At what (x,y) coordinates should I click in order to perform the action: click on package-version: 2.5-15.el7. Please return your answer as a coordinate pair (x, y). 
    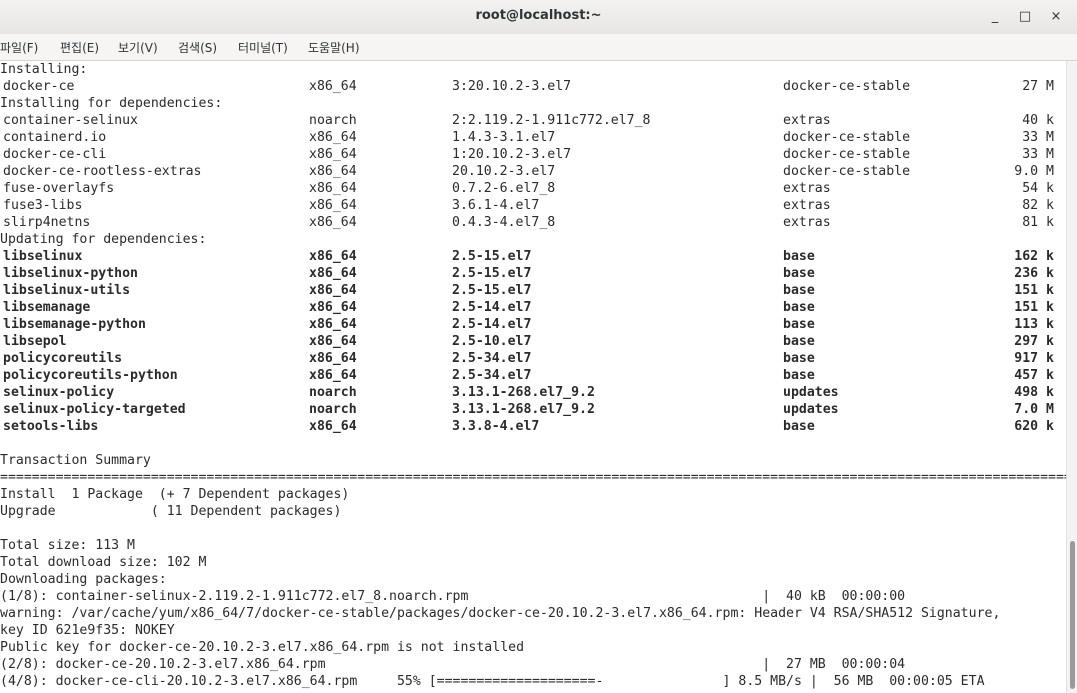
    Looking at the image, I should click on (492, 273).